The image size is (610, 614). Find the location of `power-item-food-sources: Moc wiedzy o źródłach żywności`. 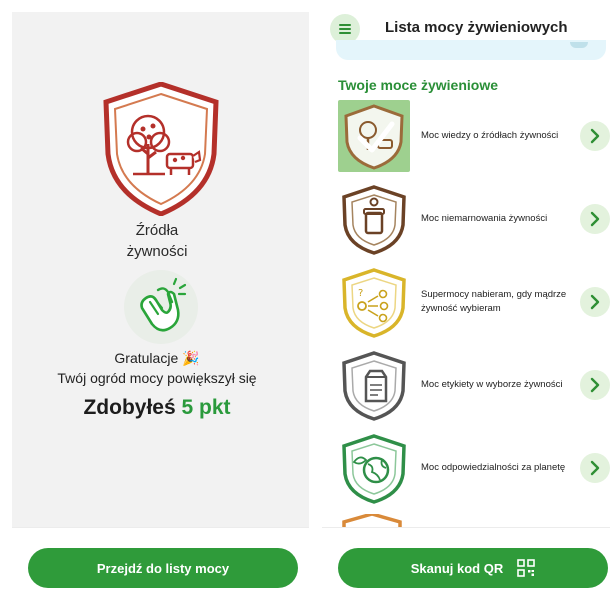

power-item-food-sources: Moc wiedzy o źródłach żywności is located at coordinates (473, 138).